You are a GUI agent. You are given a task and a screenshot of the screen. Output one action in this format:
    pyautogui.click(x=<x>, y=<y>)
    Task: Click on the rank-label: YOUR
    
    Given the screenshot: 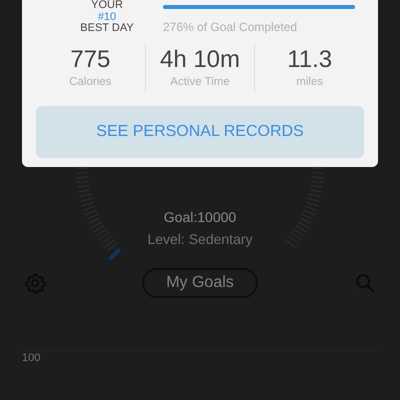 What is the action you would take?
    pyautogui.click(x=107, y=6)
    